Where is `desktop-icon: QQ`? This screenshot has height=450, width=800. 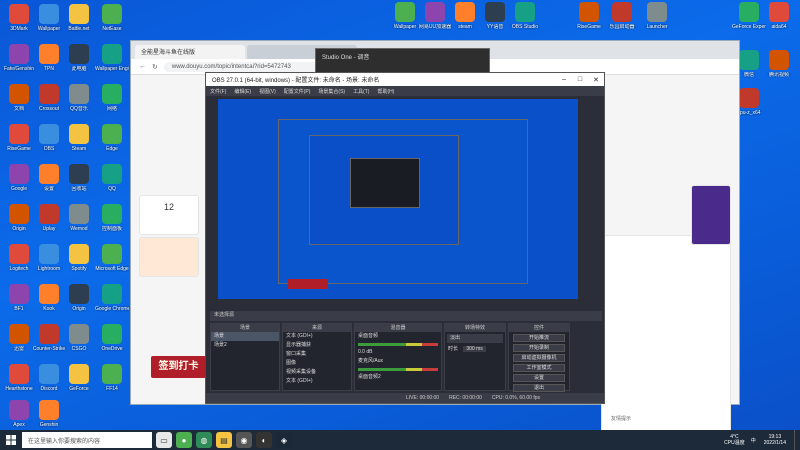 desktop-icon: QQ is located at coordinates (112, 184).